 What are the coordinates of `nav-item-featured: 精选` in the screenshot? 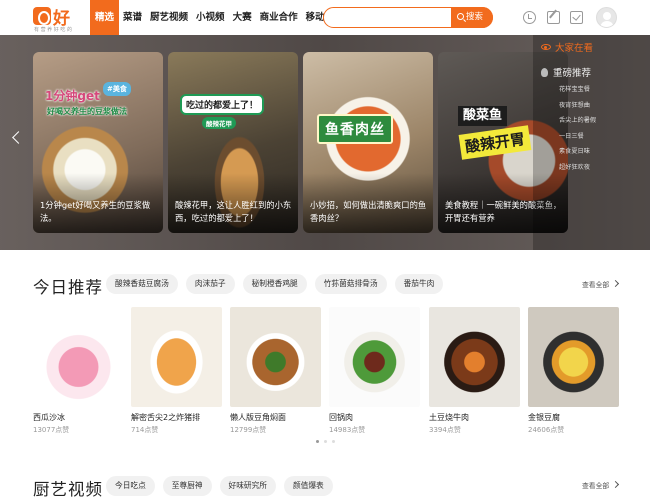 It's located at (105, 17).